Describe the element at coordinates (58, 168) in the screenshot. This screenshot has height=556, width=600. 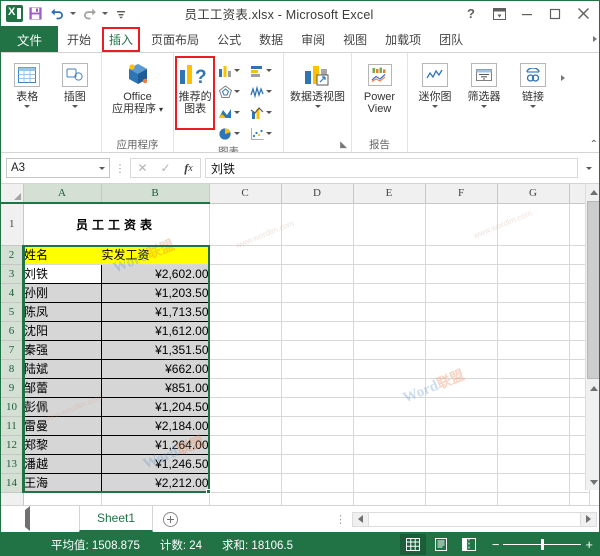
I see `name-box: A3` at that location.